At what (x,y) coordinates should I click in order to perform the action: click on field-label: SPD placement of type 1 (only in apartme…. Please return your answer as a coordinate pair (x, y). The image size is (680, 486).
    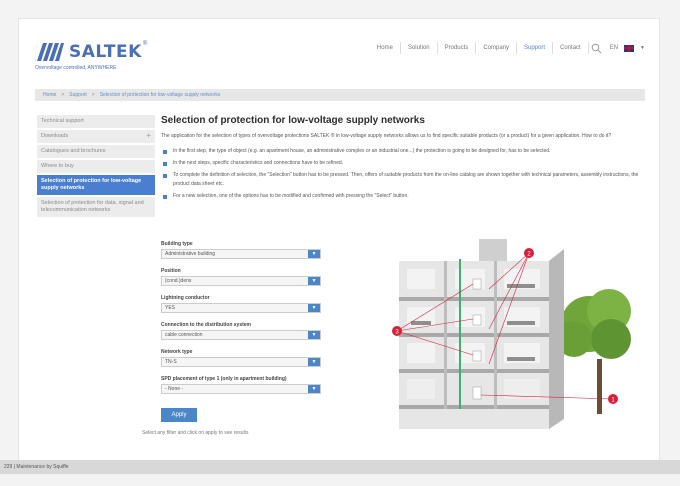
    Looking at the image, I should click on (224, 379).